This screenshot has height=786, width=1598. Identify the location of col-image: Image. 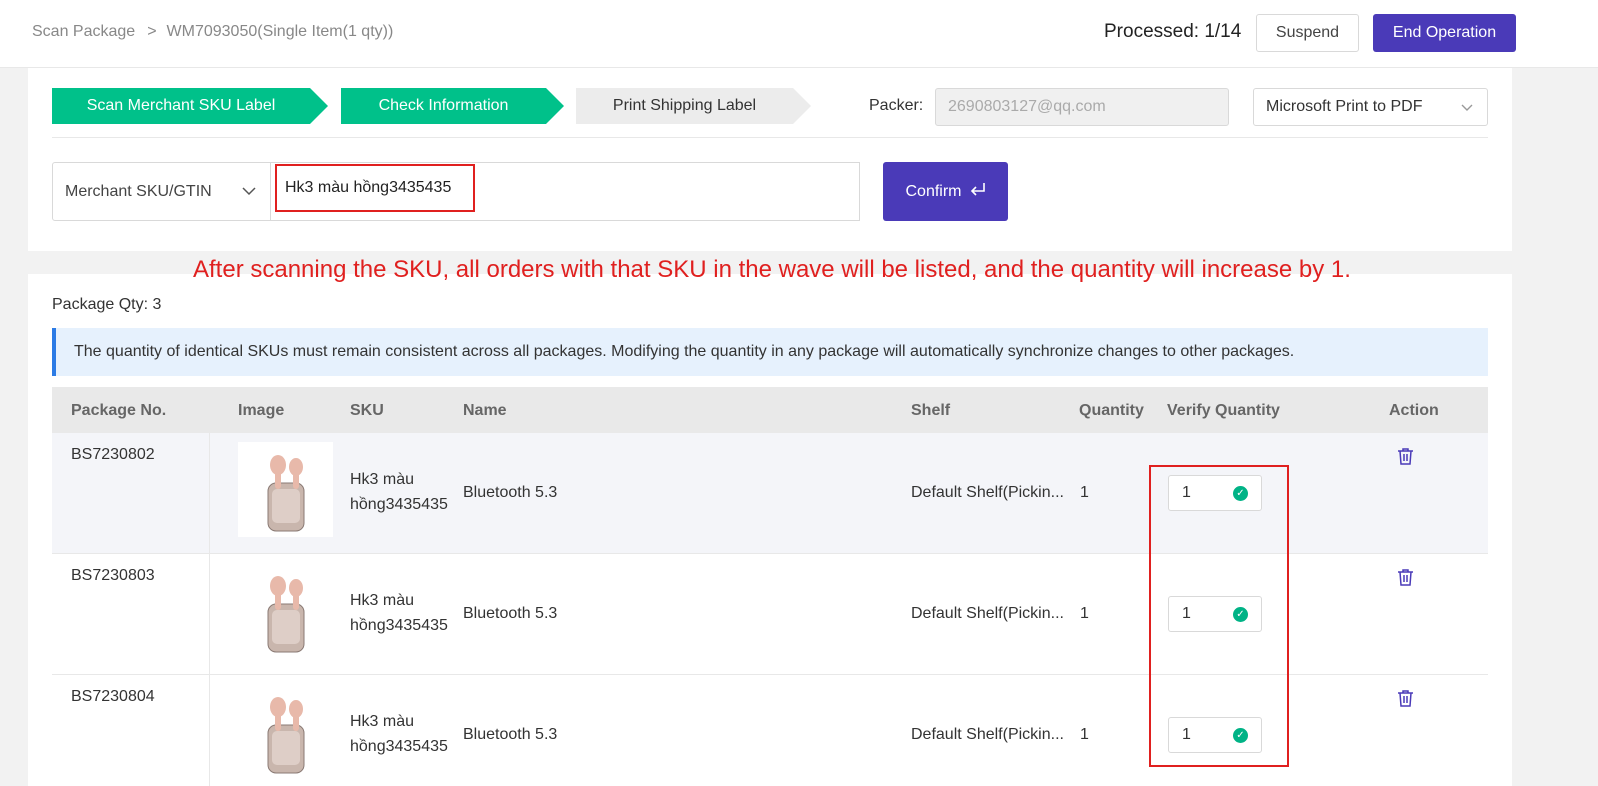
(261, 410).